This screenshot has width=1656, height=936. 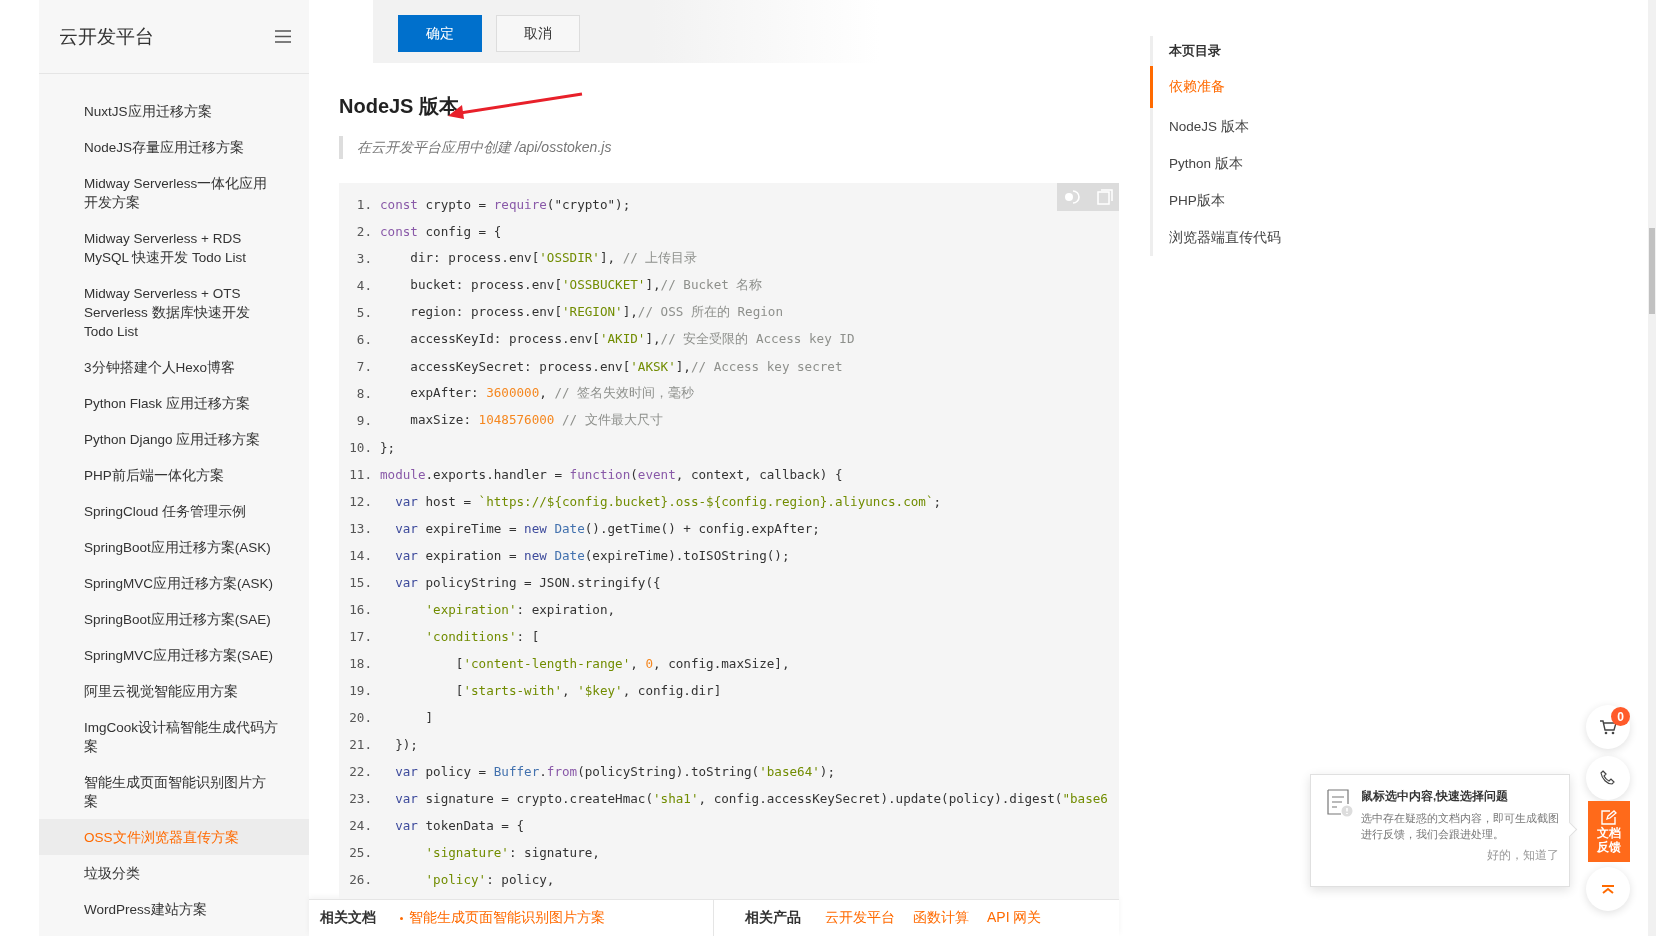 I want to click on code-line: var host = `https://${config.bucket}.oss-${config.region}.aliyuncs.com`;, so click(x=668, y=501).